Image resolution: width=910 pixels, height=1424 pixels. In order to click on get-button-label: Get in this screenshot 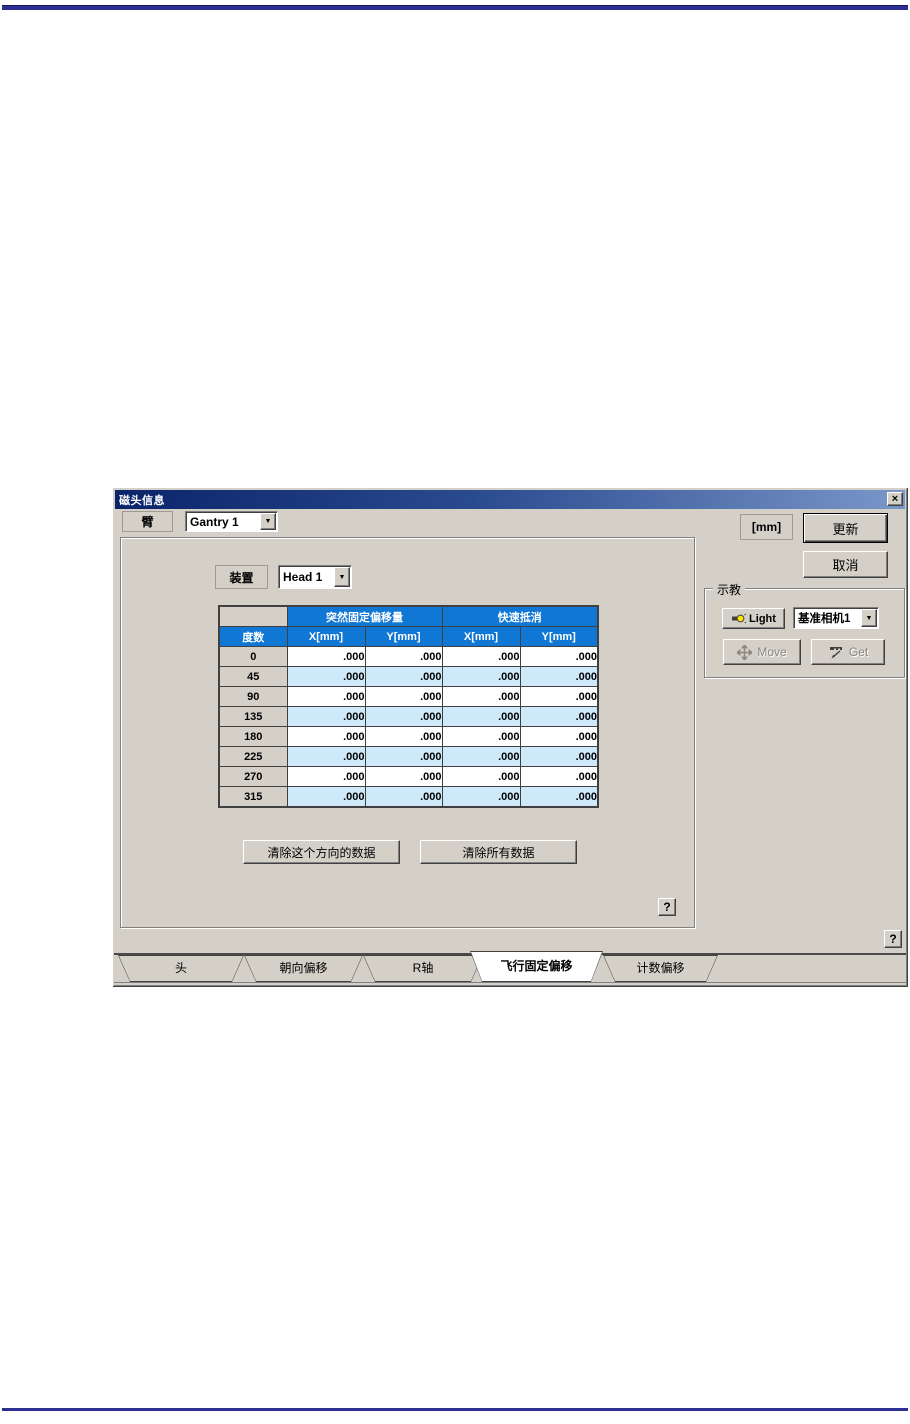, I will do `click(858, 652)`.